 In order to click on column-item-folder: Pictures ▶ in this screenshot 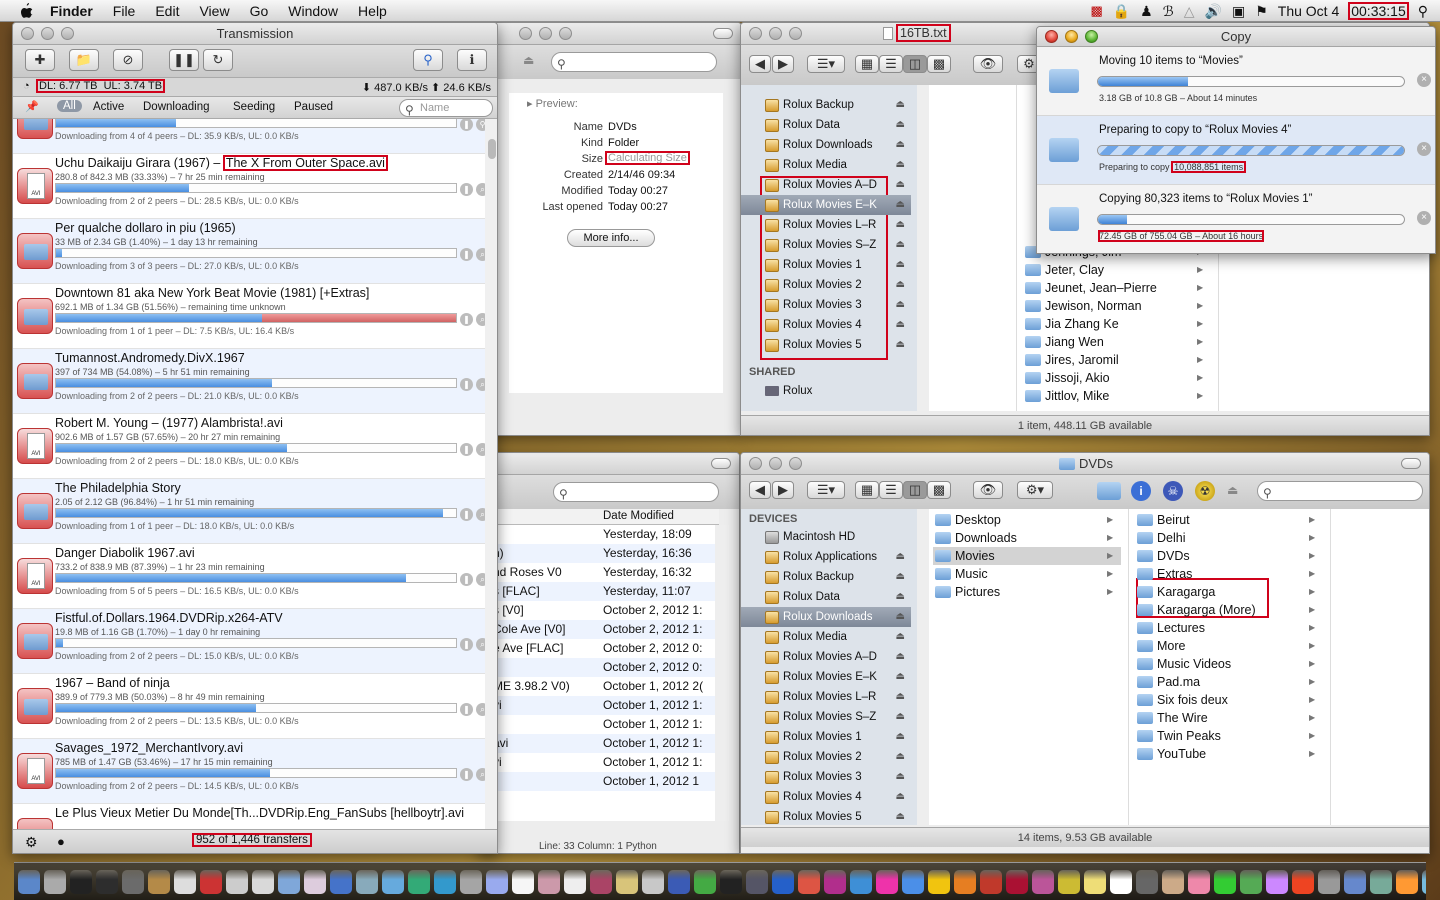, I will do `click(1027, 592)`.